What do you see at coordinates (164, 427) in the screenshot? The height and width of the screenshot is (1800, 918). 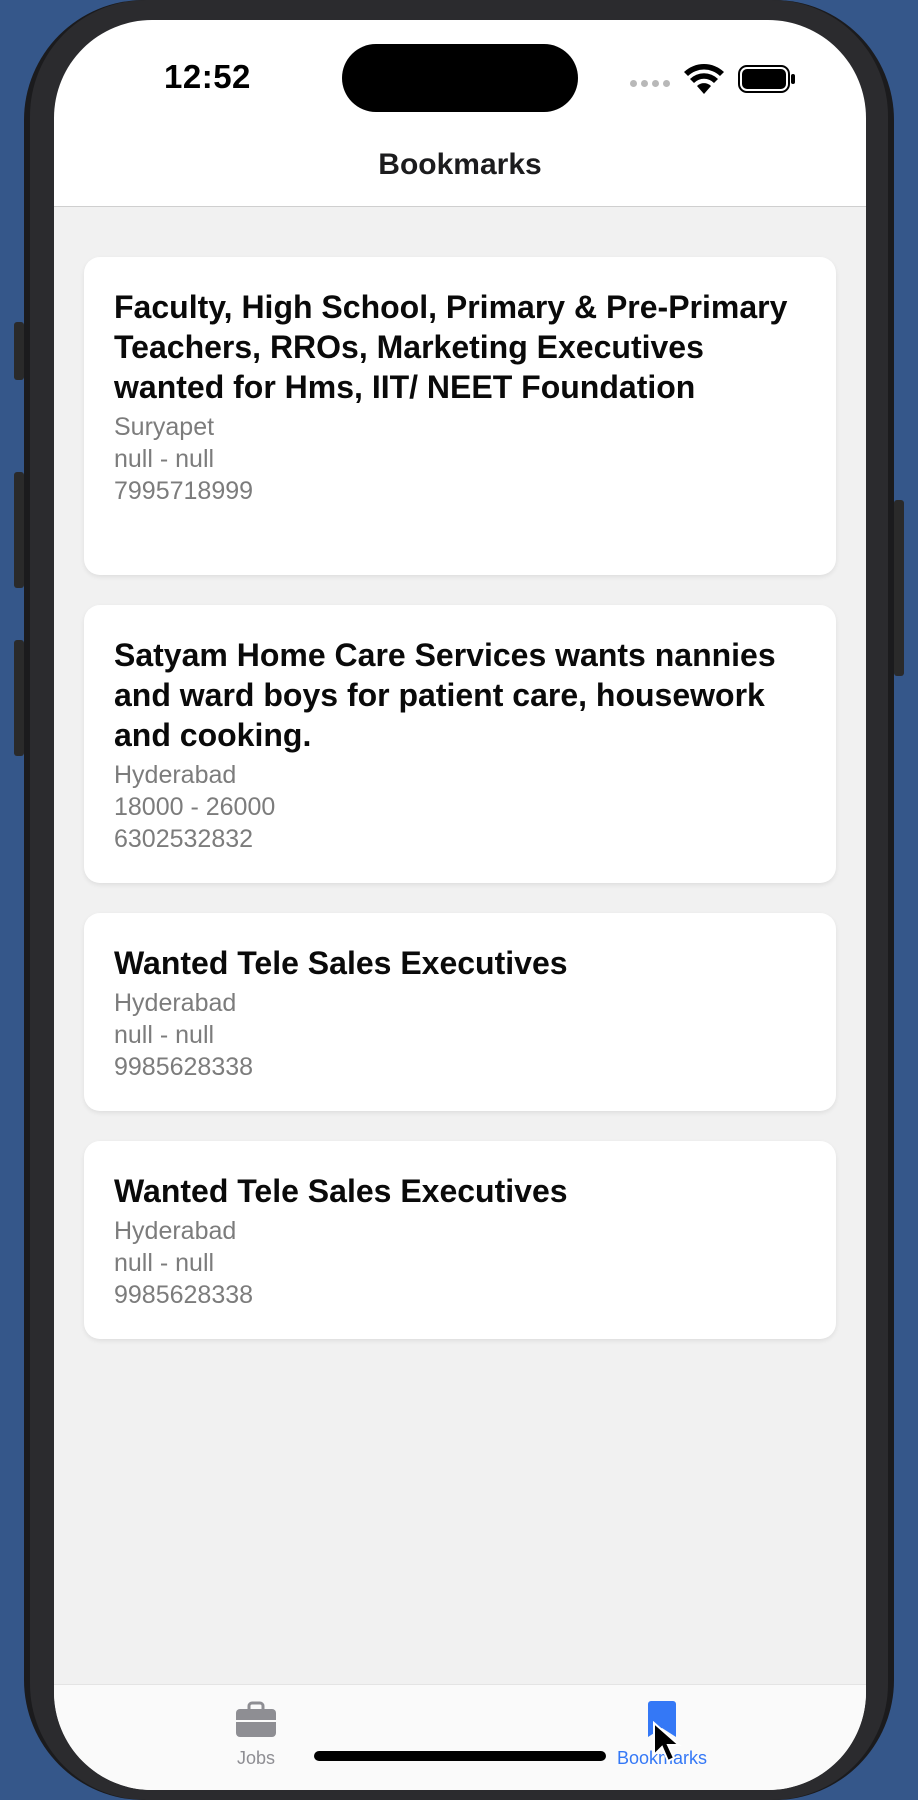 I see `job-location: Suryapet` at bounding box center [164, 427].